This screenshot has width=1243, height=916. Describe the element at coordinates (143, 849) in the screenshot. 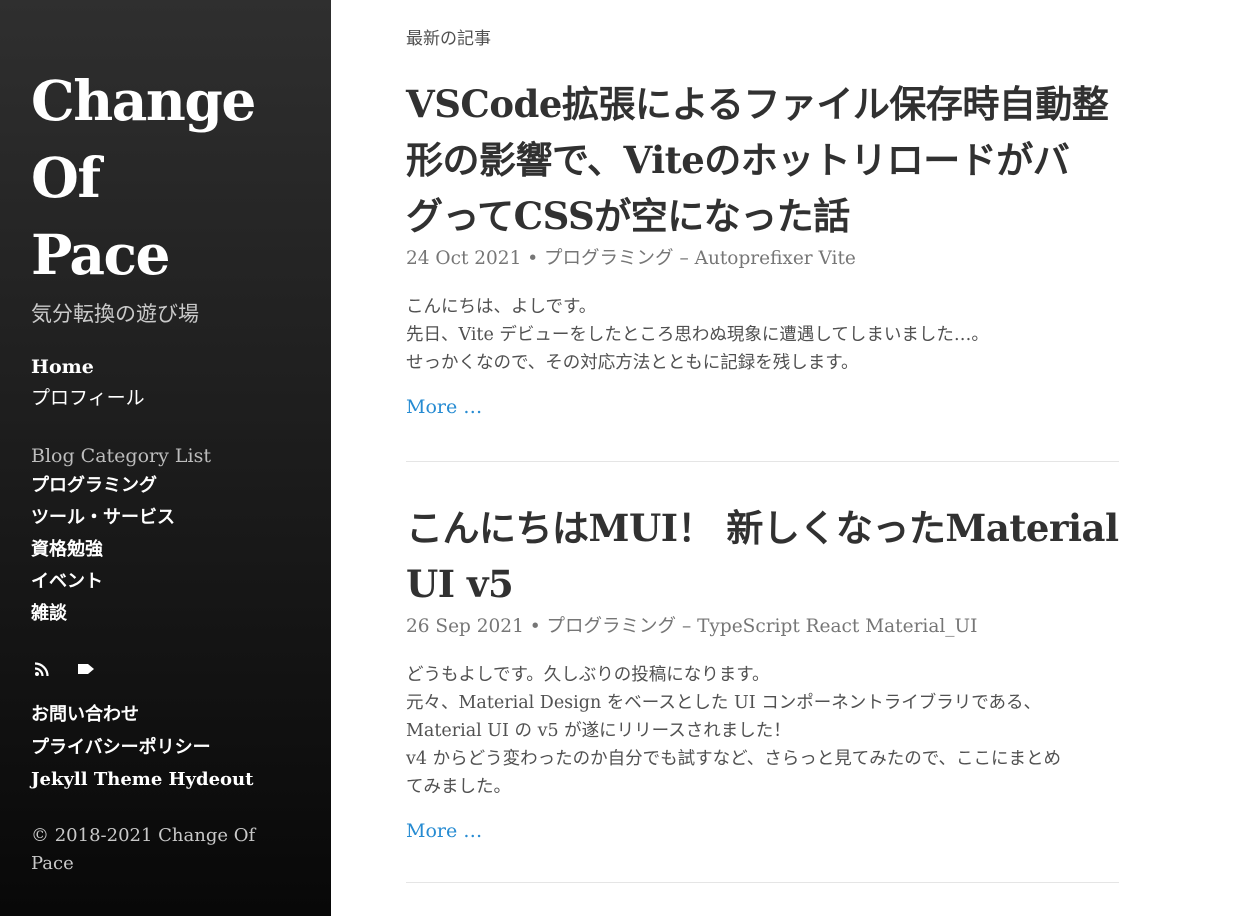

I see `copyright: © 2018-2021 Change Of Pace` at that location.